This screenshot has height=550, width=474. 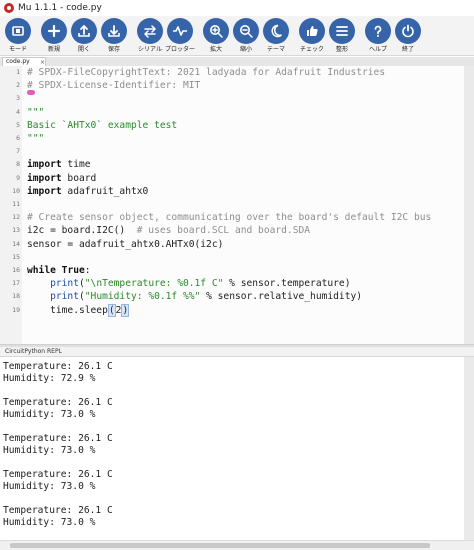 What do you see at coordinates (113, 49) in the screenshot?
I see `toolbar-button-label: 保存` at bounding box center [113, 49].